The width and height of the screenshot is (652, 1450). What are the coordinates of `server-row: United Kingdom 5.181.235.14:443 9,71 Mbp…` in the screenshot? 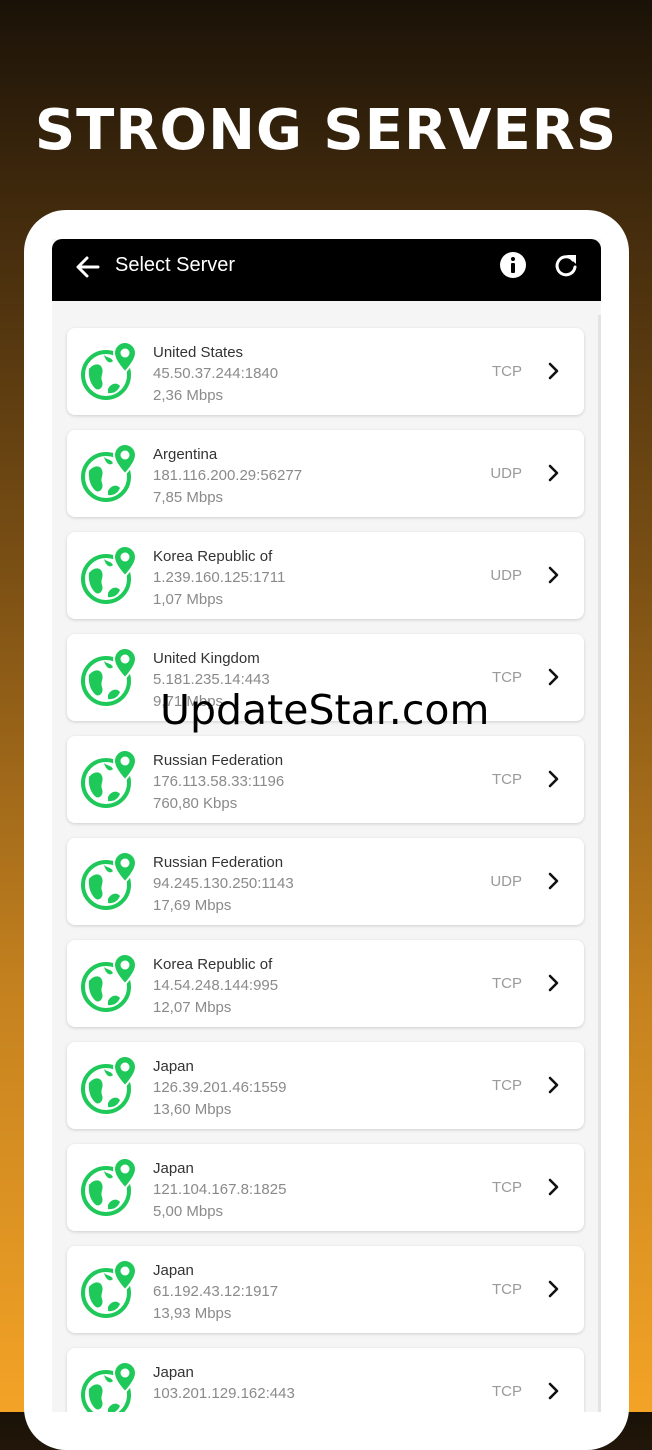 It's located at (325, 677).